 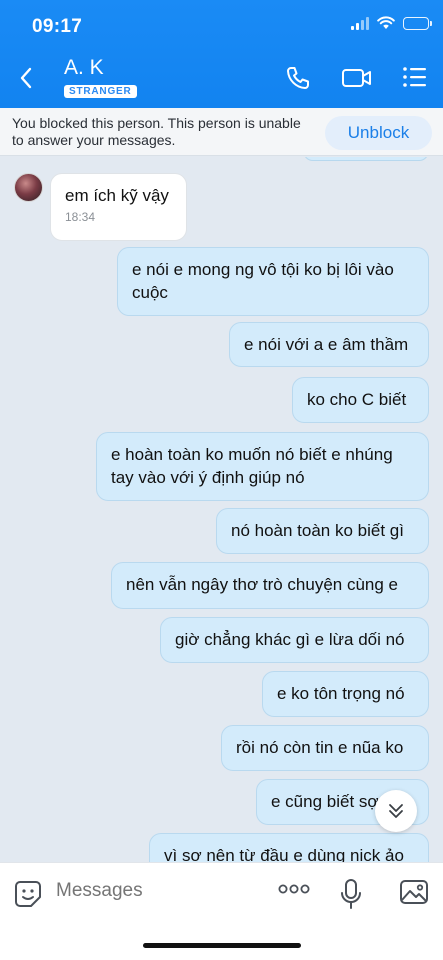 I want to click on phone-icon, so click(x=298, y=78).